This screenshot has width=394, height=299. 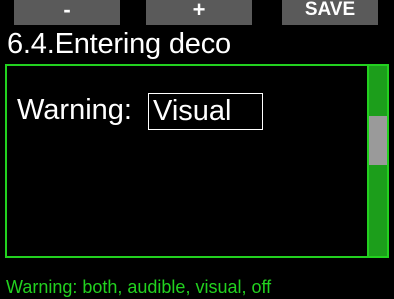 I want to click on save-button: SAVE, so click(x=330, y=12).